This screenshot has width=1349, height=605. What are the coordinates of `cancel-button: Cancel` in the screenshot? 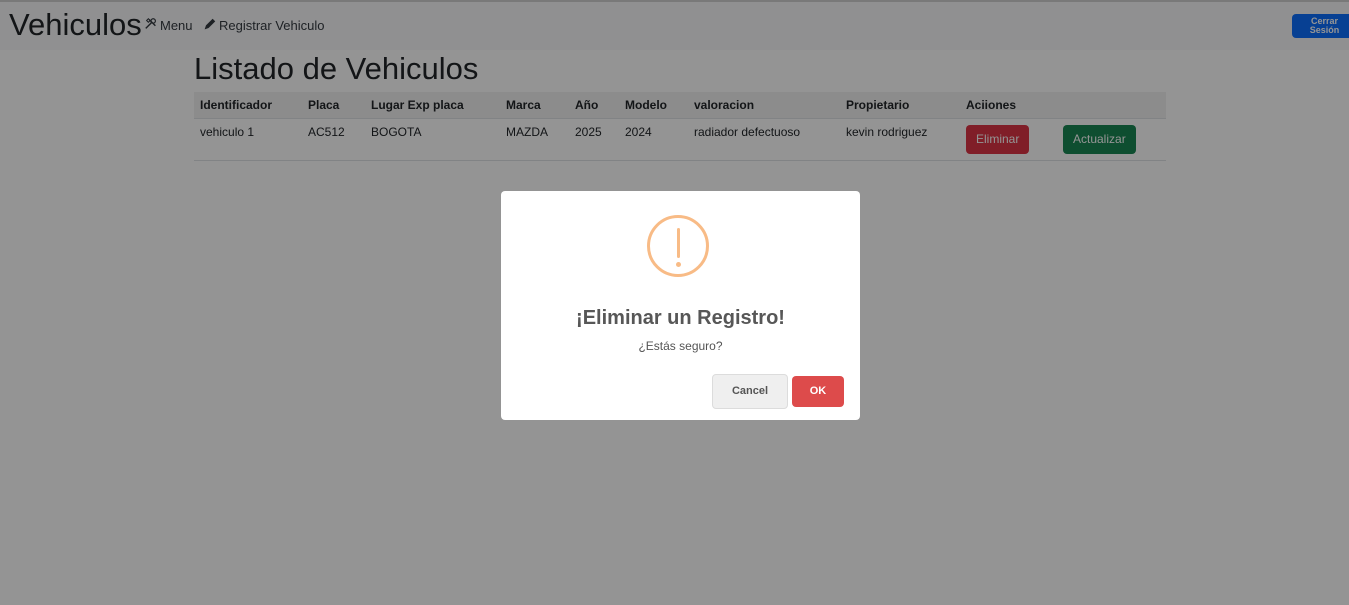 It's located at (750, 391).